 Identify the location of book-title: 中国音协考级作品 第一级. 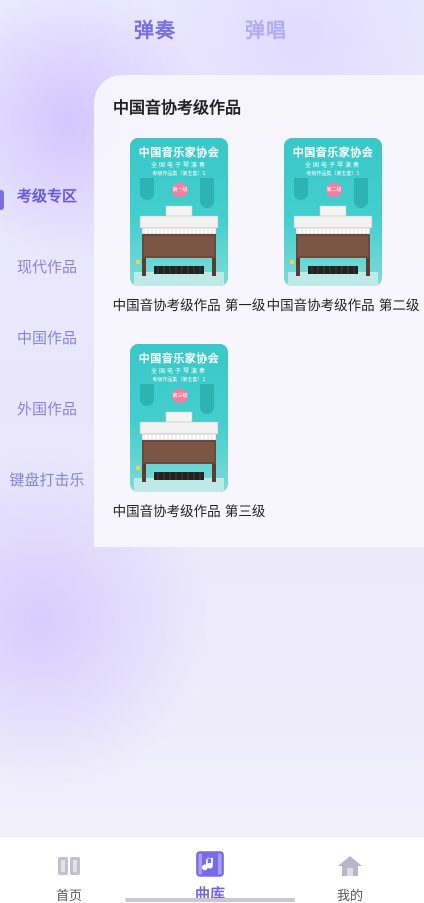
(189, 306).